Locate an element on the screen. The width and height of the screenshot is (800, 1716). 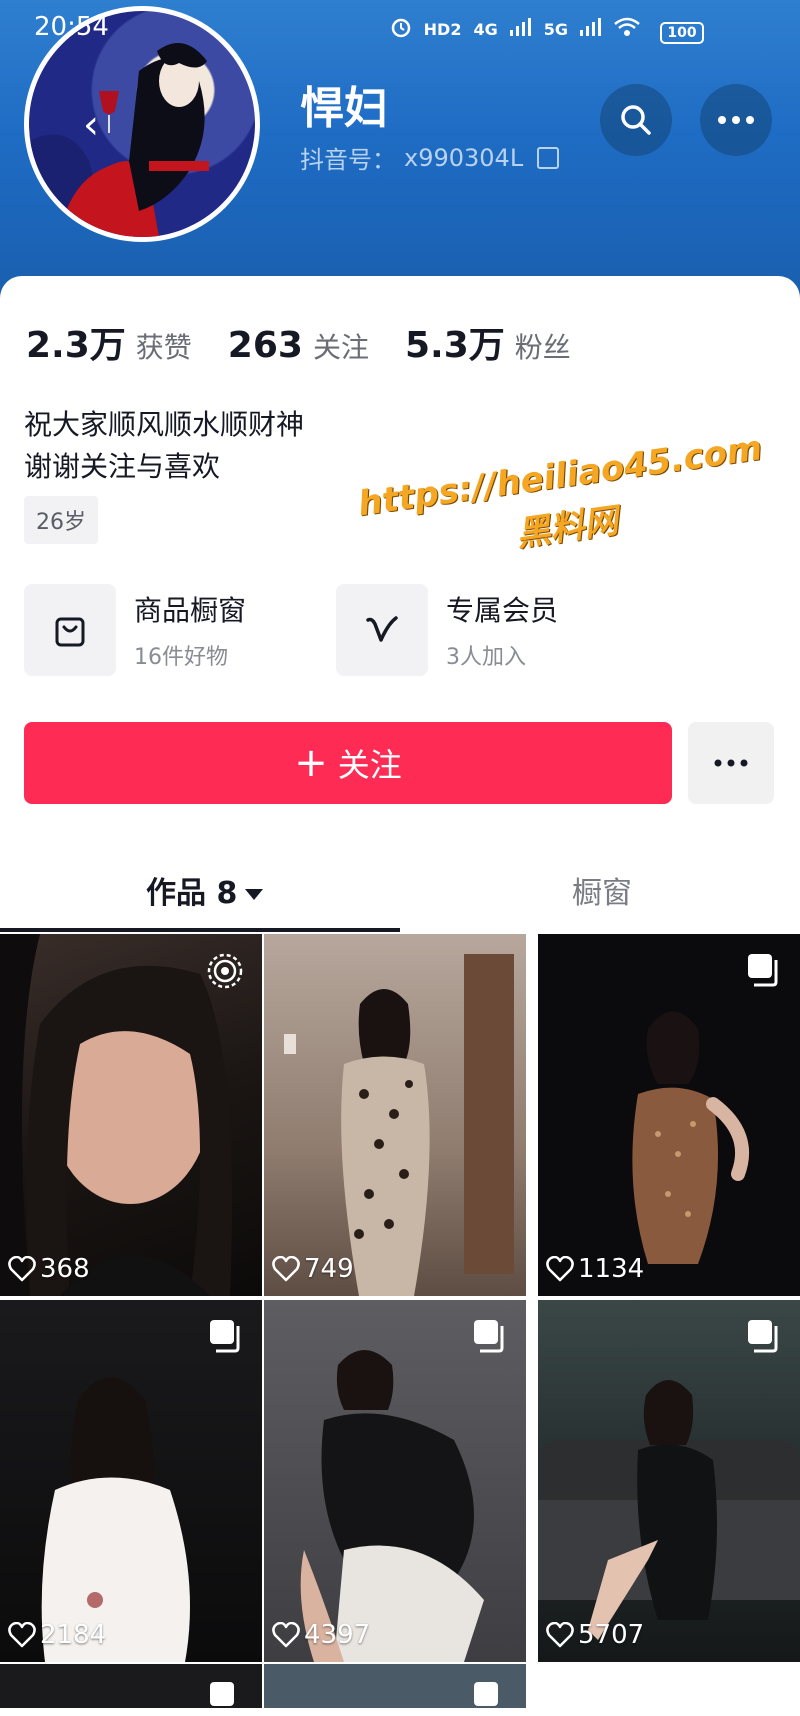
stat-following: 263 关注 is located at coordinates (298, 345).